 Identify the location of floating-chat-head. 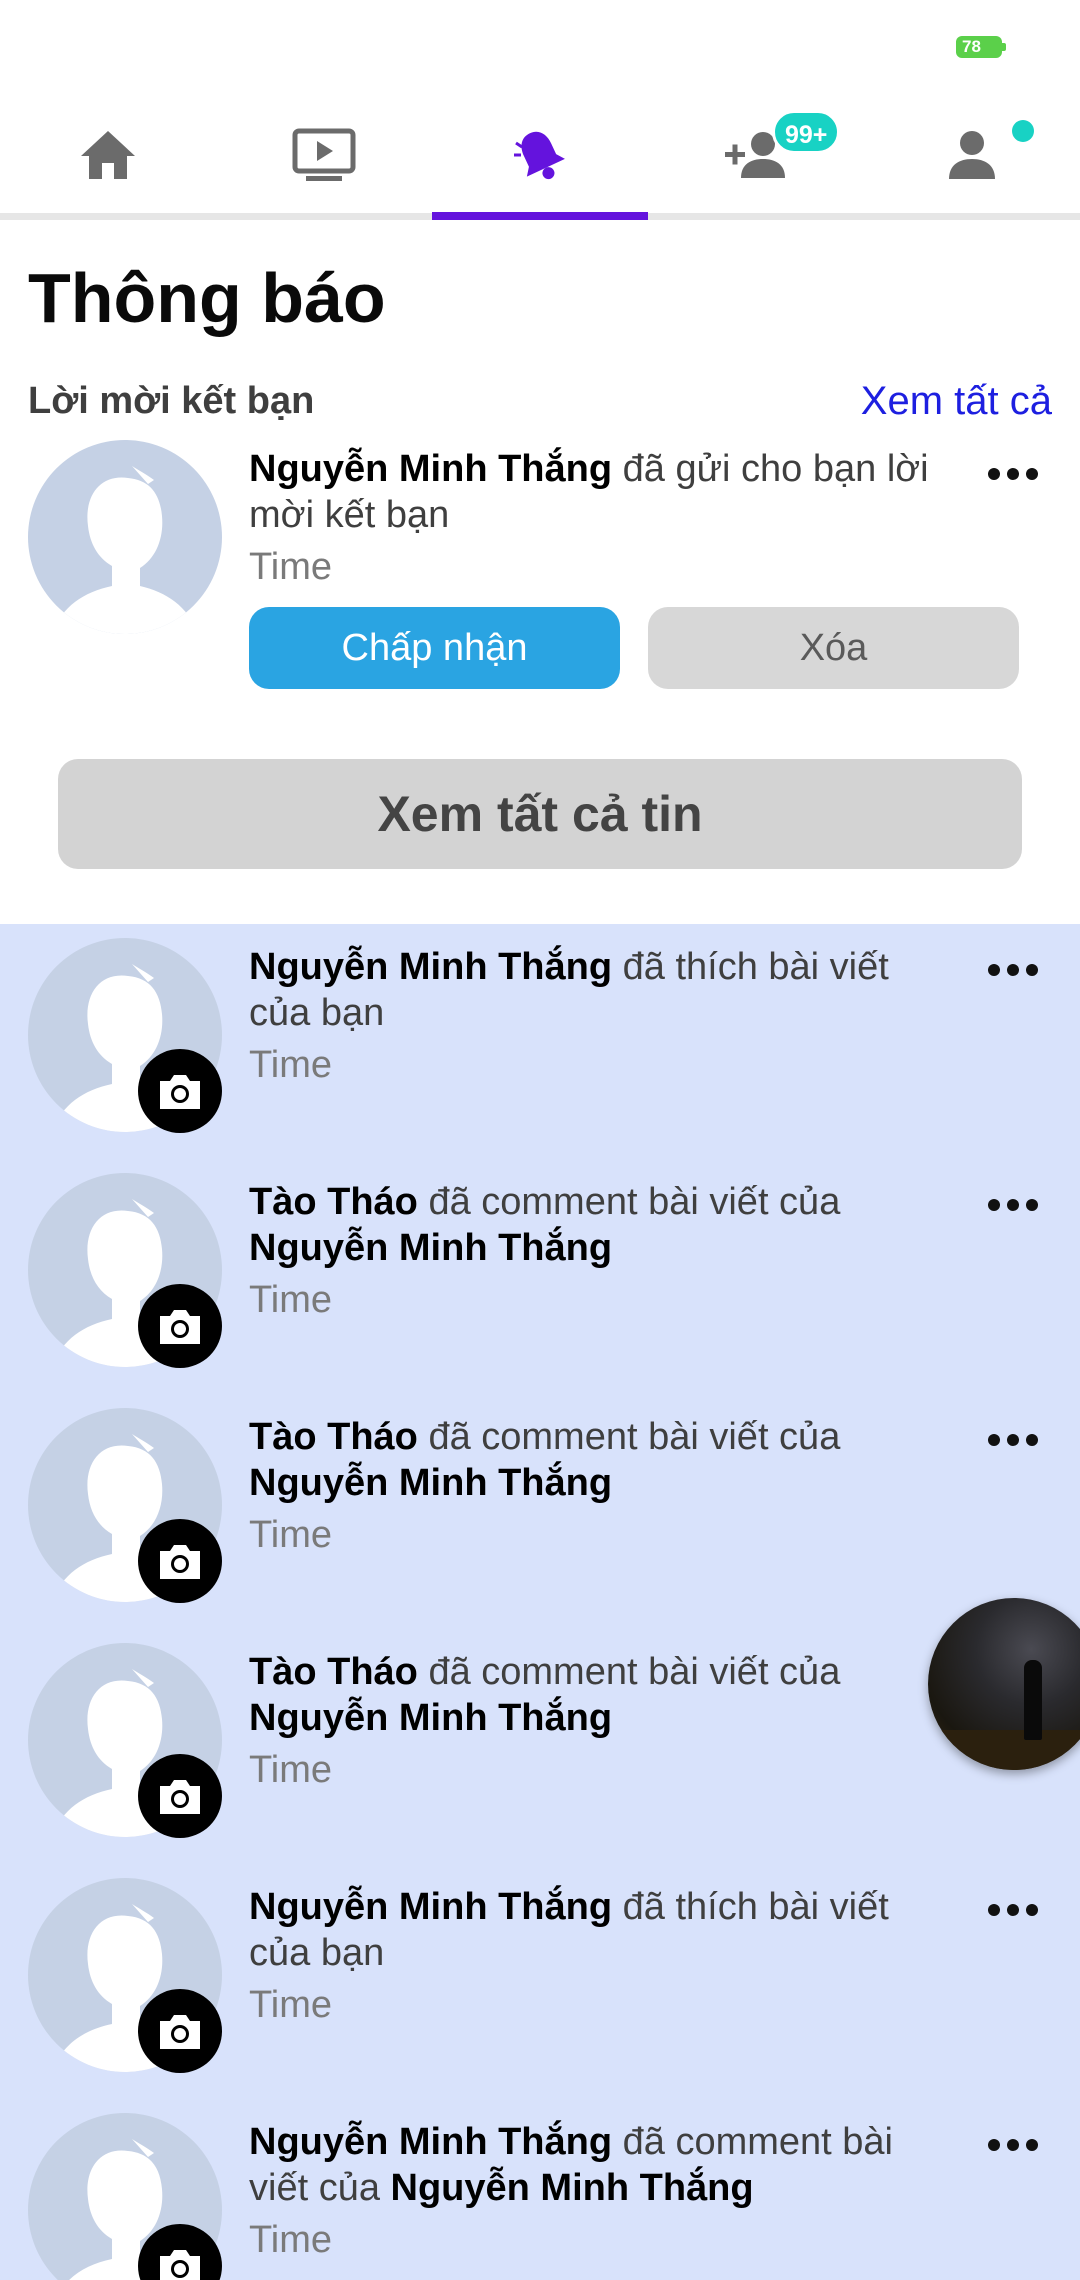
(1004, 1684).